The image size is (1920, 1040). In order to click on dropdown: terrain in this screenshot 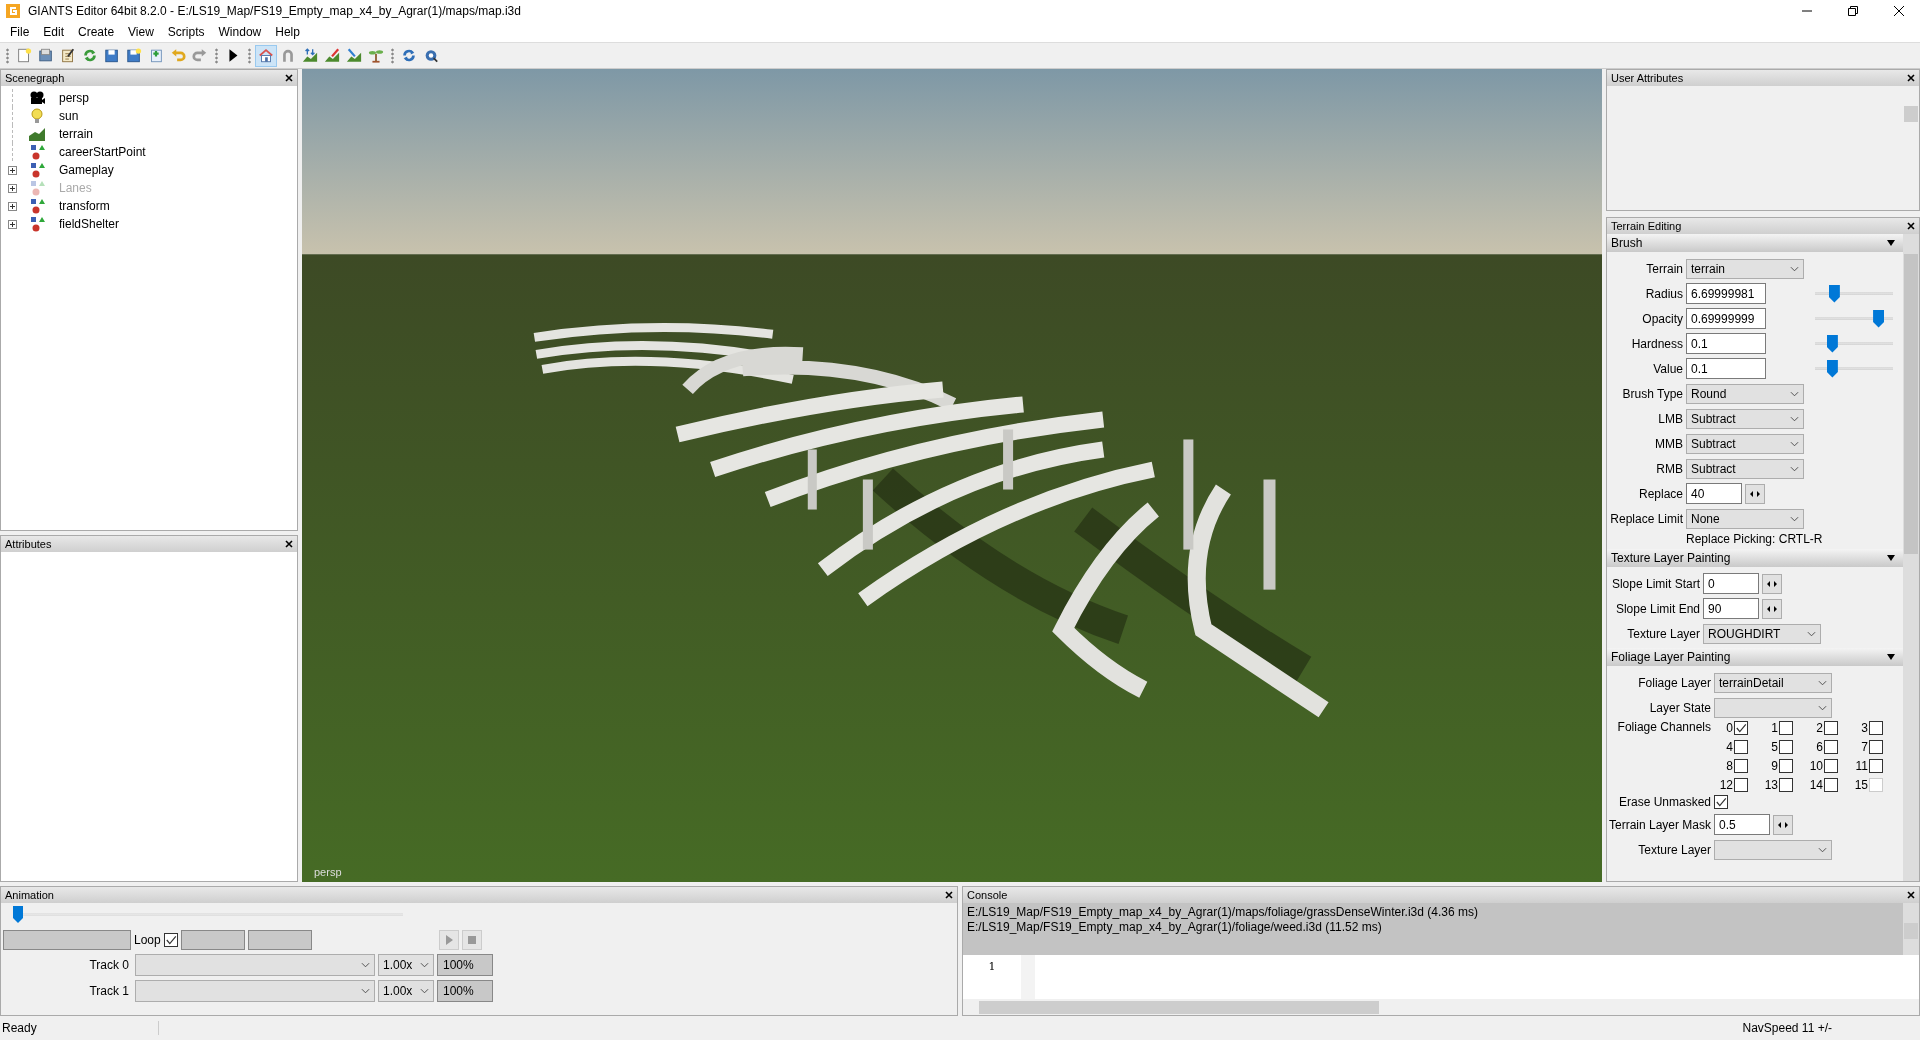, I will do `click(1745, 268)`.